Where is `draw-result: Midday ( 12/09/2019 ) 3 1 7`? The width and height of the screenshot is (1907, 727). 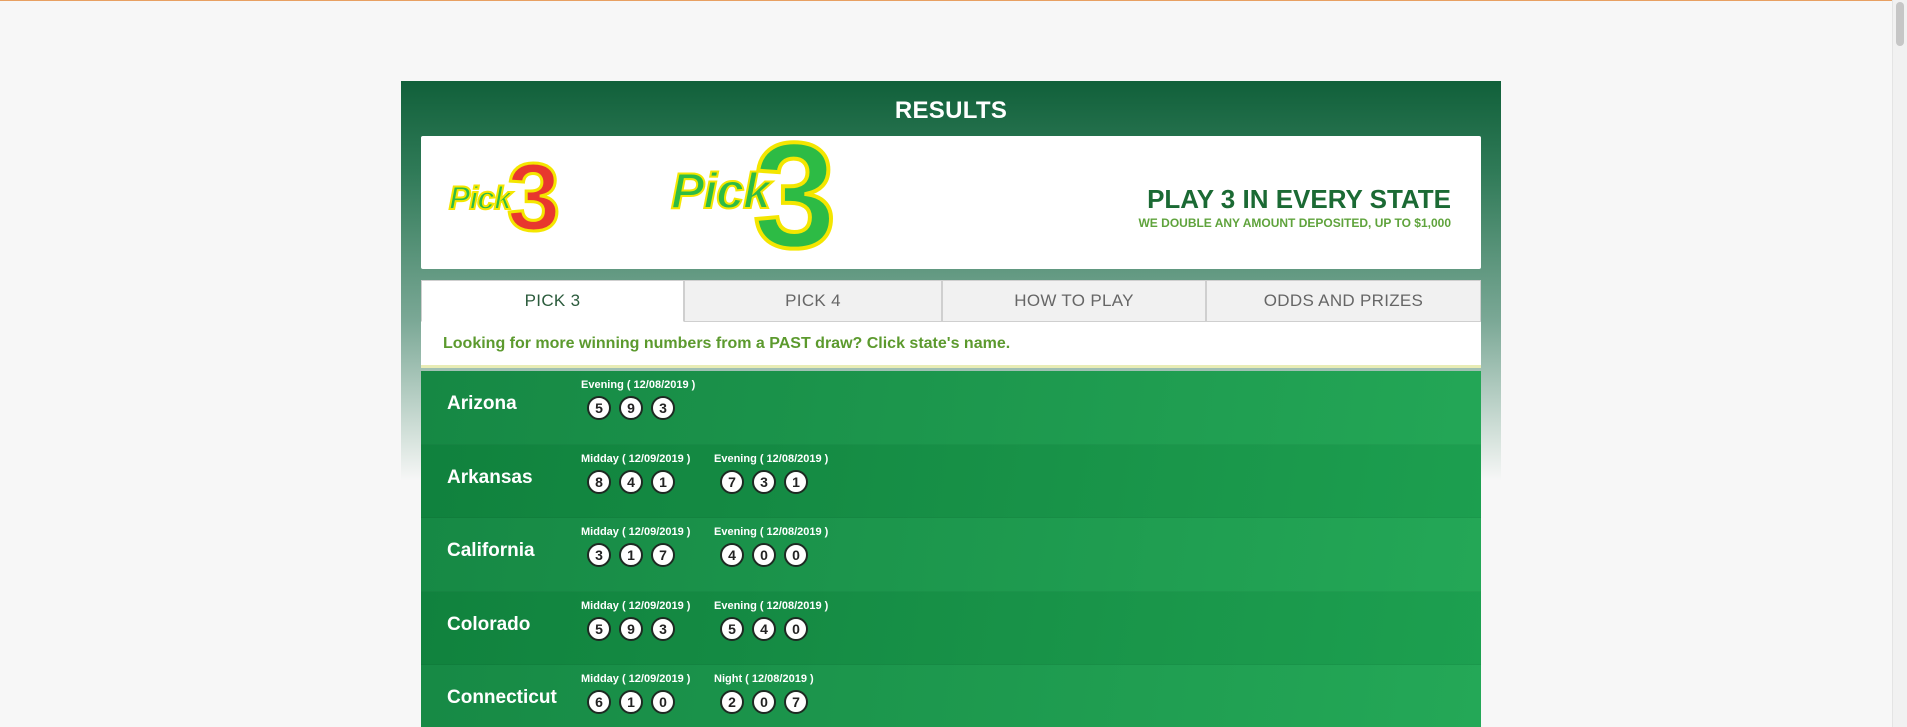
draw-result: Midday ( 12/09/2019 ) 3 1 7 is located at coordinates (635, 546).